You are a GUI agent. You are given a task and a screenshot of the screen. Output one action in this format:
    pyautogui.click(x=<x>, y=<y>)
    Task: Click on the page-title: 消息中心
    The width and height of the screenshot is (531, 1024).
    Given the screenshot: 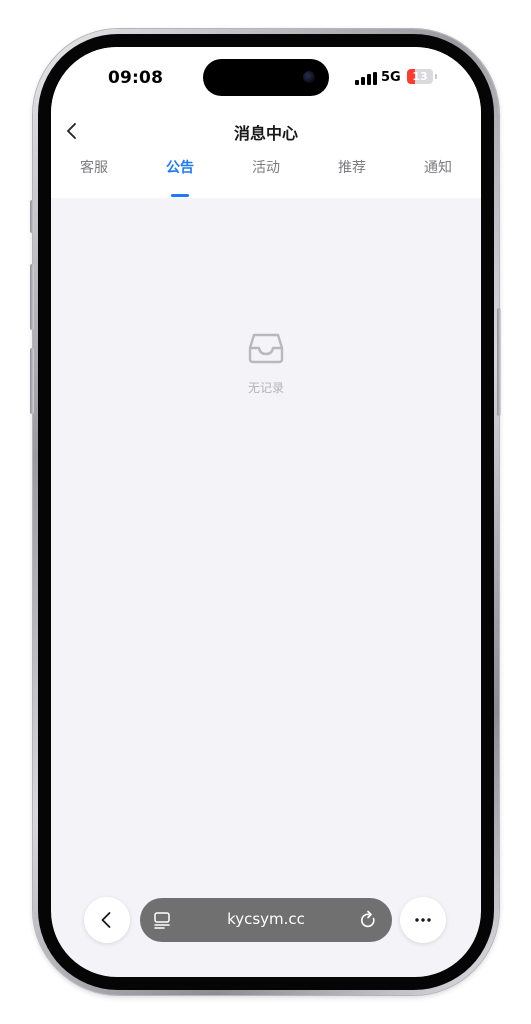 What is the action you would take?
    pyautogui.click(x=265, y=133)
    